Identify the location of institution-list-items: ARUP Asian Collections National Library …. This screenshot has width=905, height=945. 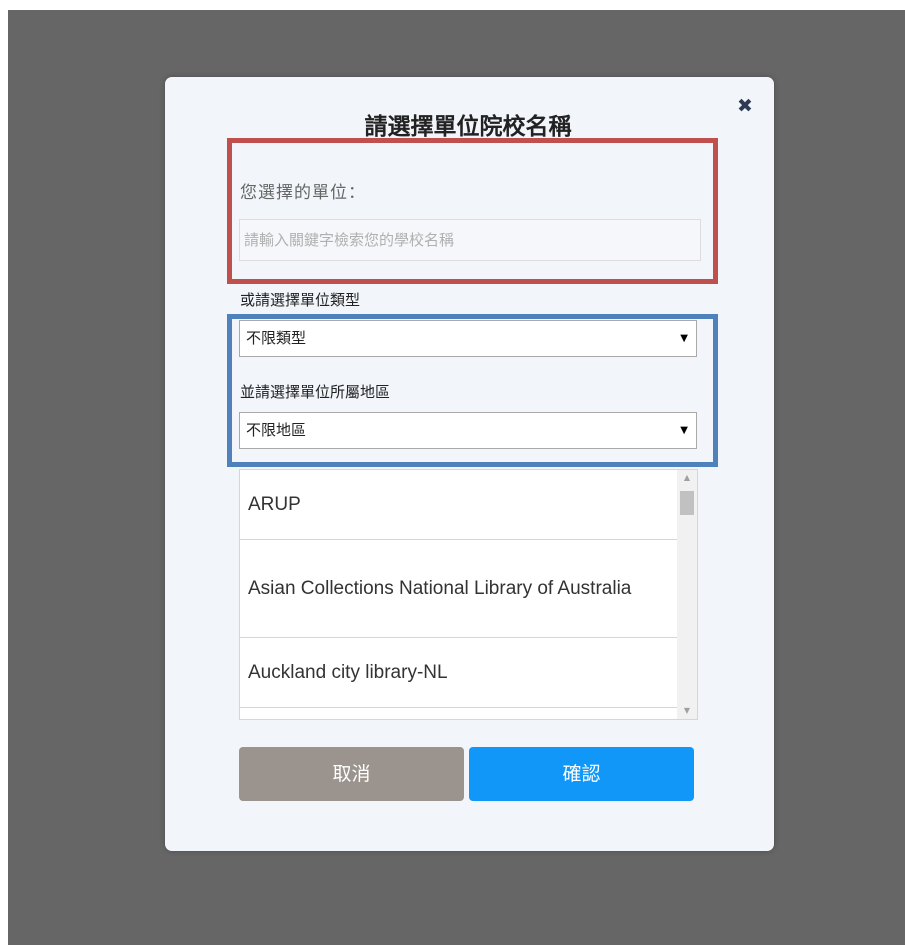
(458, 594).